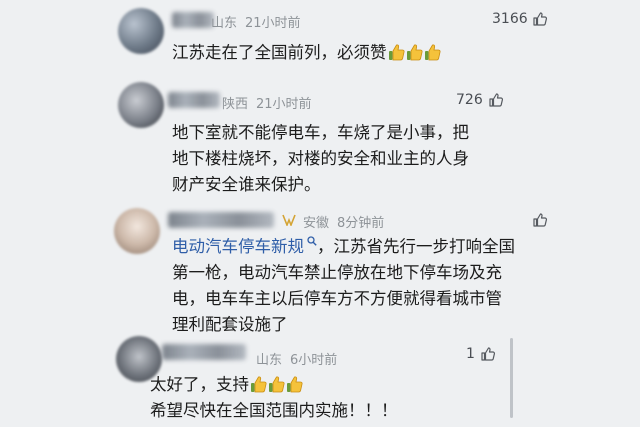 The image size is (640, 427). What do you see at coordinates (246, 184) in the screenshot?
I see `comment-line: 财产安全谁来保护。` at bounding box center [246, 184].